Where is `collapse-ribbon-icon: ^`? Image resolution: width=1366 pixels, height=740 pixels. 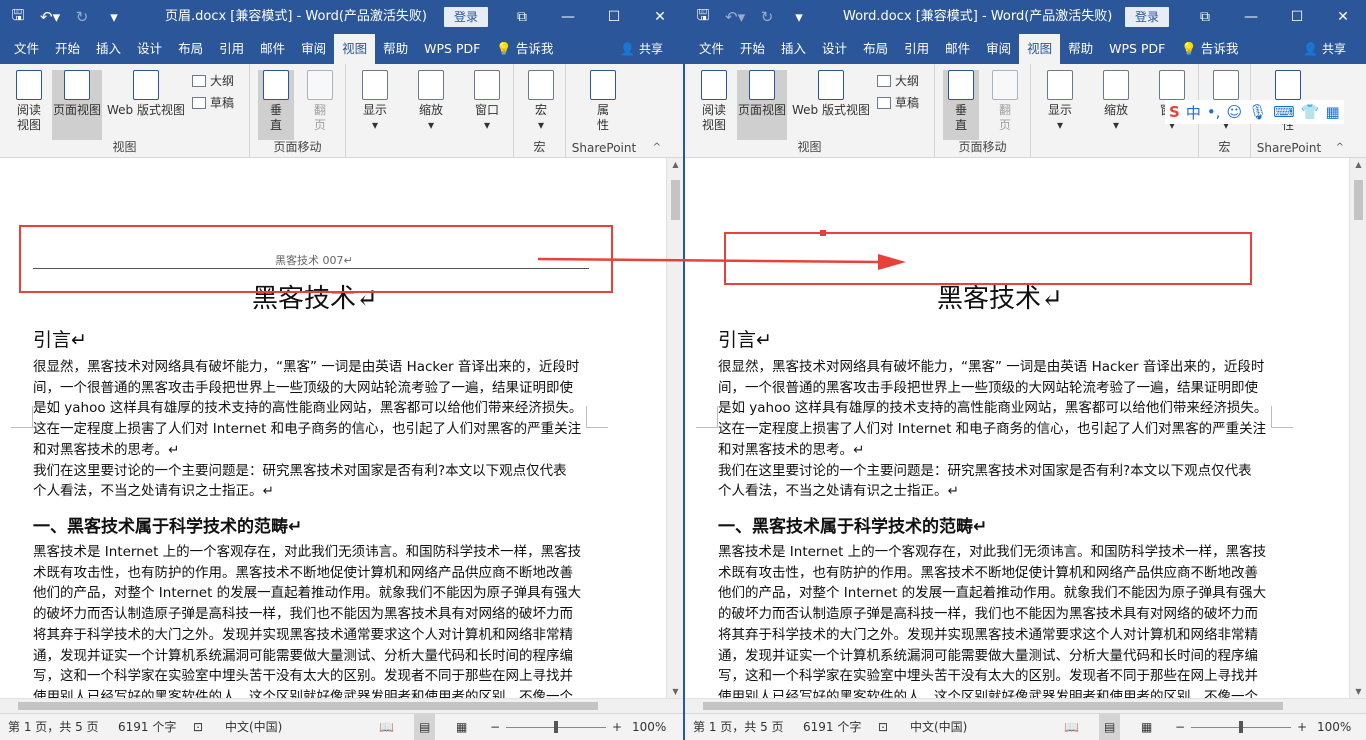 collapse-ribbon-icon: ^ is located at coordinates (1340, 147).